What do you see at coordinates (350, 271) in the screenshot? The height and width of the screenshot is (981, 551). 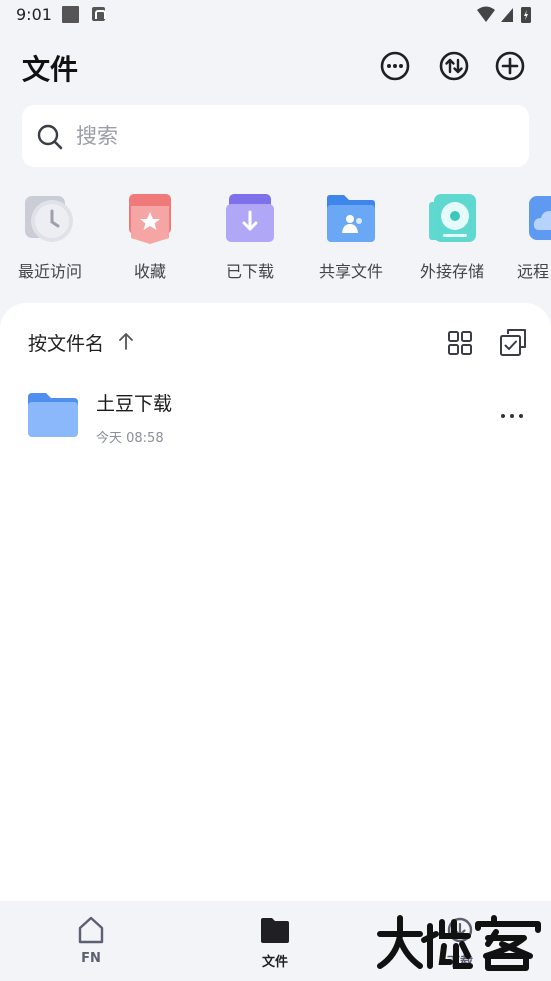 I see `quick-label: 共享文件` at bounding box center [350, 271].